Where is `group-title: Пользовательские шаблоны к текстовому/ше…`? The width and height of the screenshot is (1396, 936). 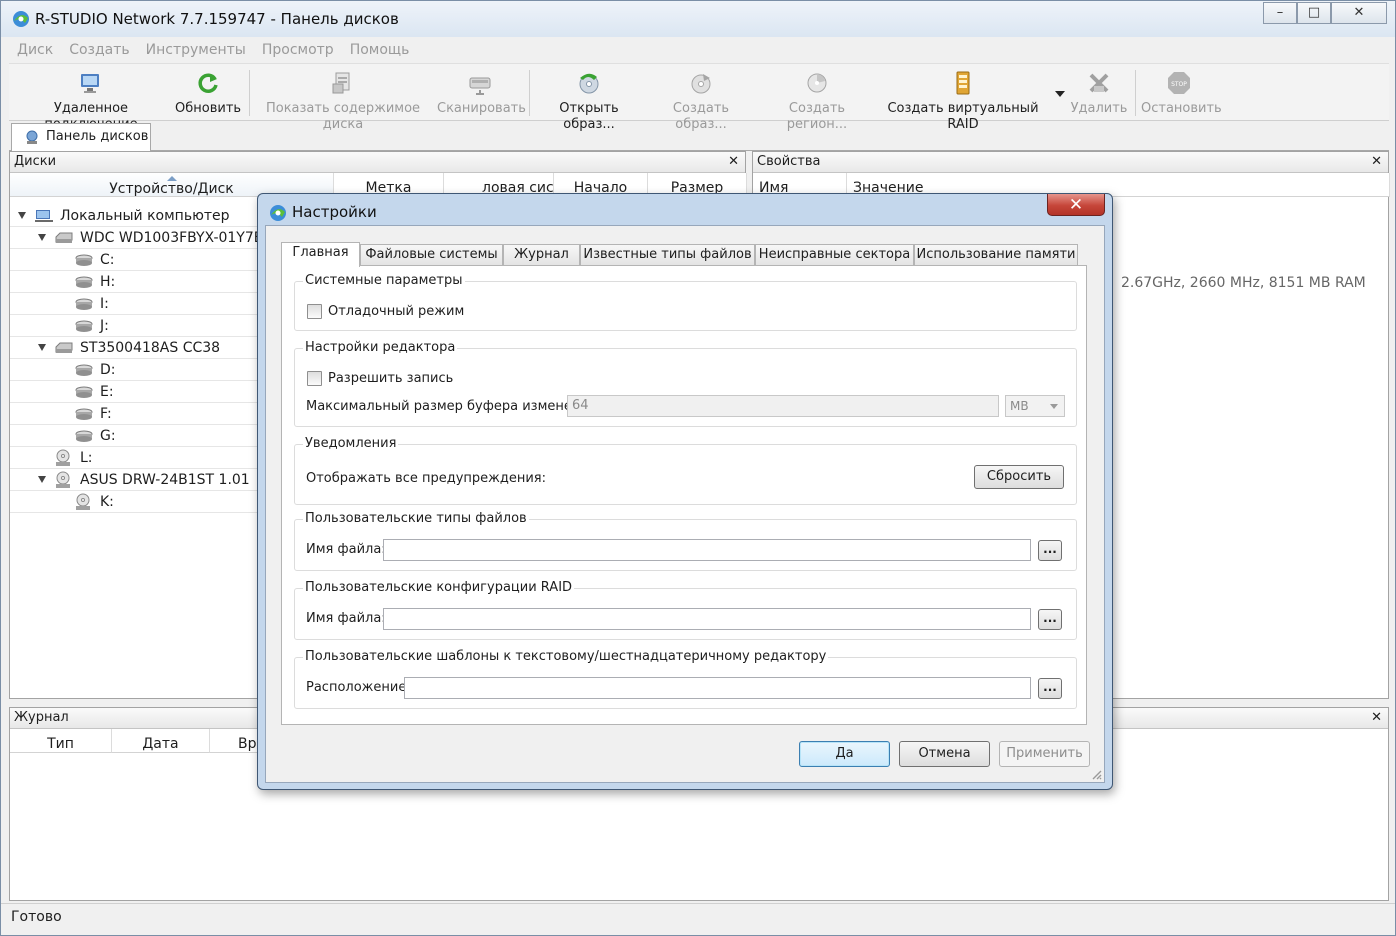
group-title: Пользовательские шаблоны к текстовому/ше… is located at coordinates (566, 657).